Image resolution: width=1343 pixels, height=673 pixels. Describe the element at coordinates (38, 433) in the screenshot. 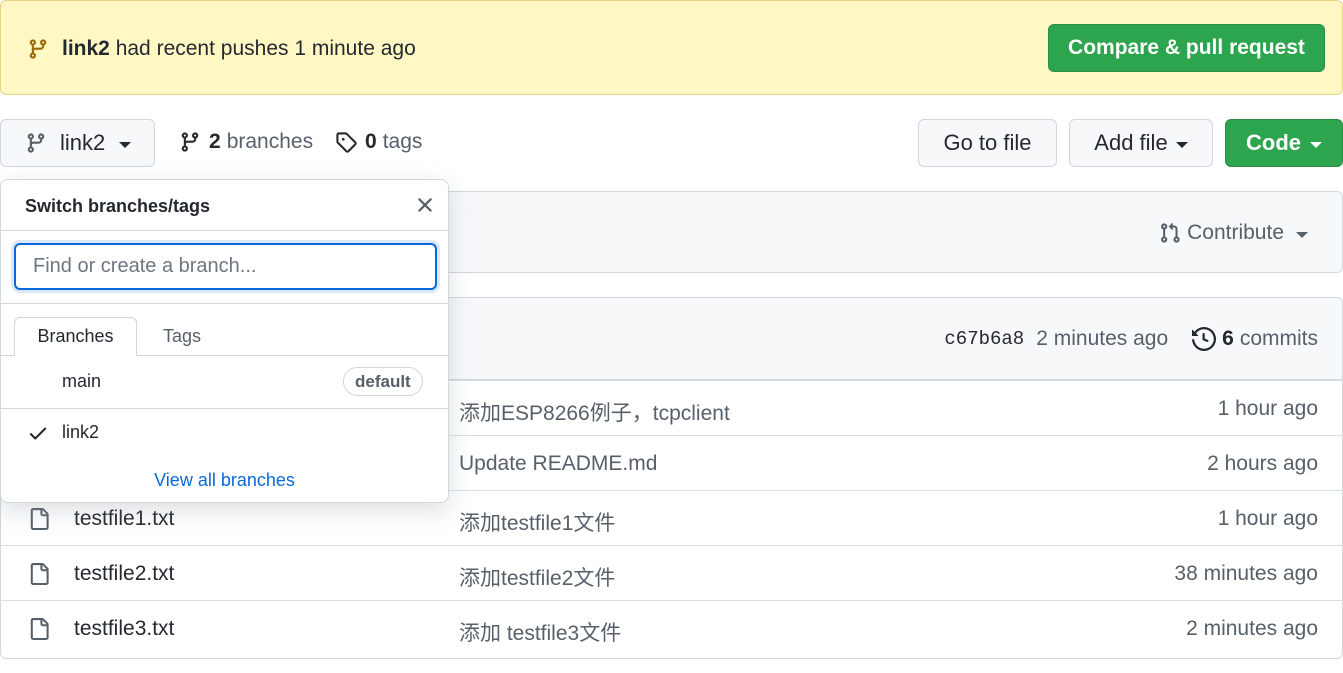

I see `check-icon` at that location.